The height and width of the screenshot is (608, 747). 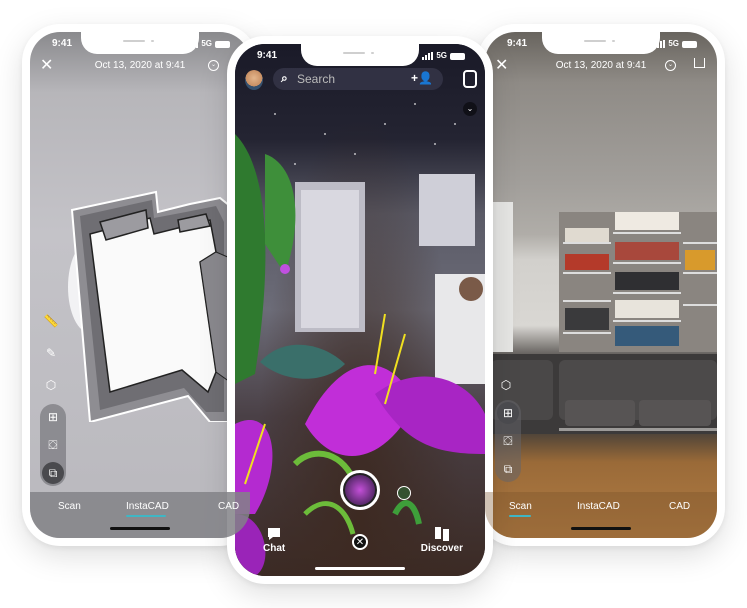 I want to click on capture-date: Oct 13, 2020 at 9:41, so click(x=601, y=65).